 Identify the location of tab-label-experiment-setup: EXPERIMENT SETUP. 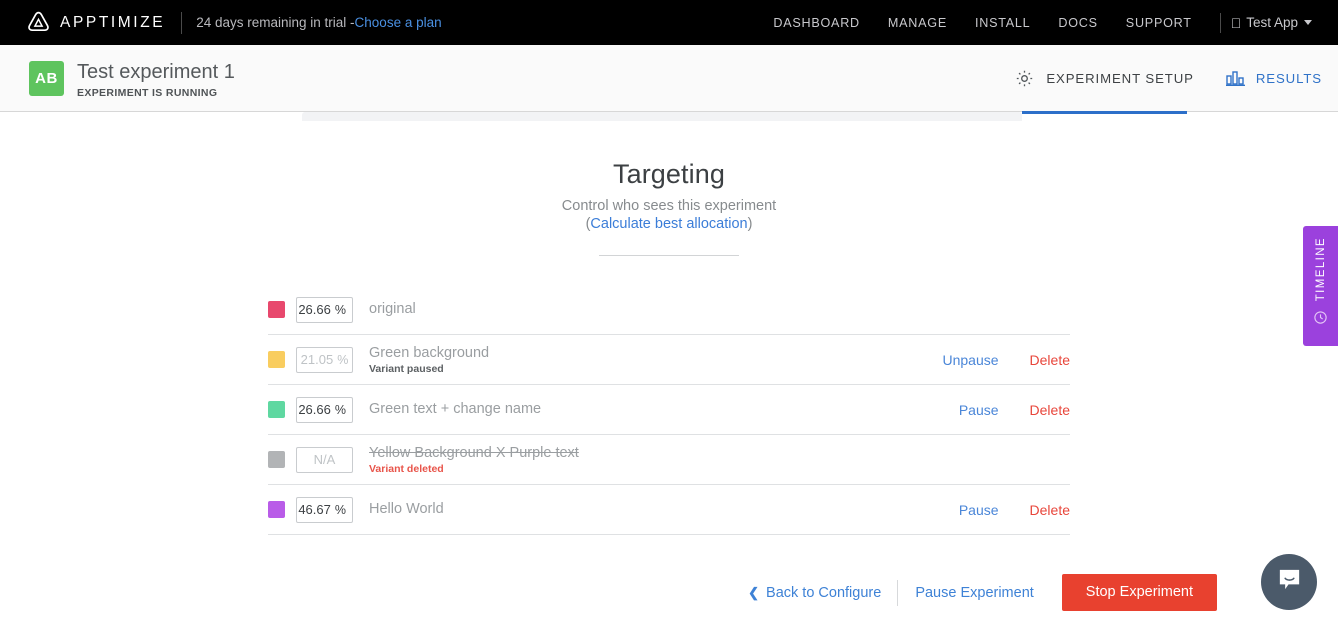
(1120, 78).